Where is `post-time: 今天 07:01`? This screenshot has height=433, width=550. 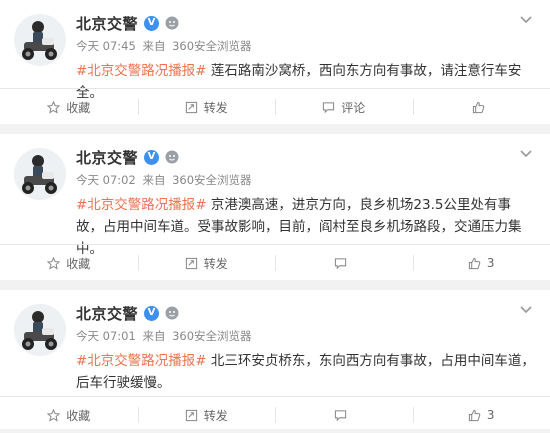
post-time: 今天 07:01 is located at coordinates (106, 336).